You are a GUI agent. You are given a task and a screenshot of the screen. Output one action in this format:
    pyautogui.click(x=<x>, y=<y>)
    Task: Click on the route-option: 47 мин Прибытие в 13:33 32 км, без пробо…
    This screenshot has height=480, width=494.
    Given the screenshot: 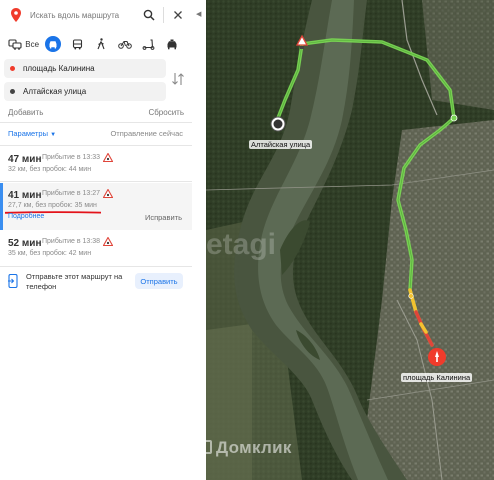 What is the action you would take?
    pyautogui.click(x=96, y=168)
    